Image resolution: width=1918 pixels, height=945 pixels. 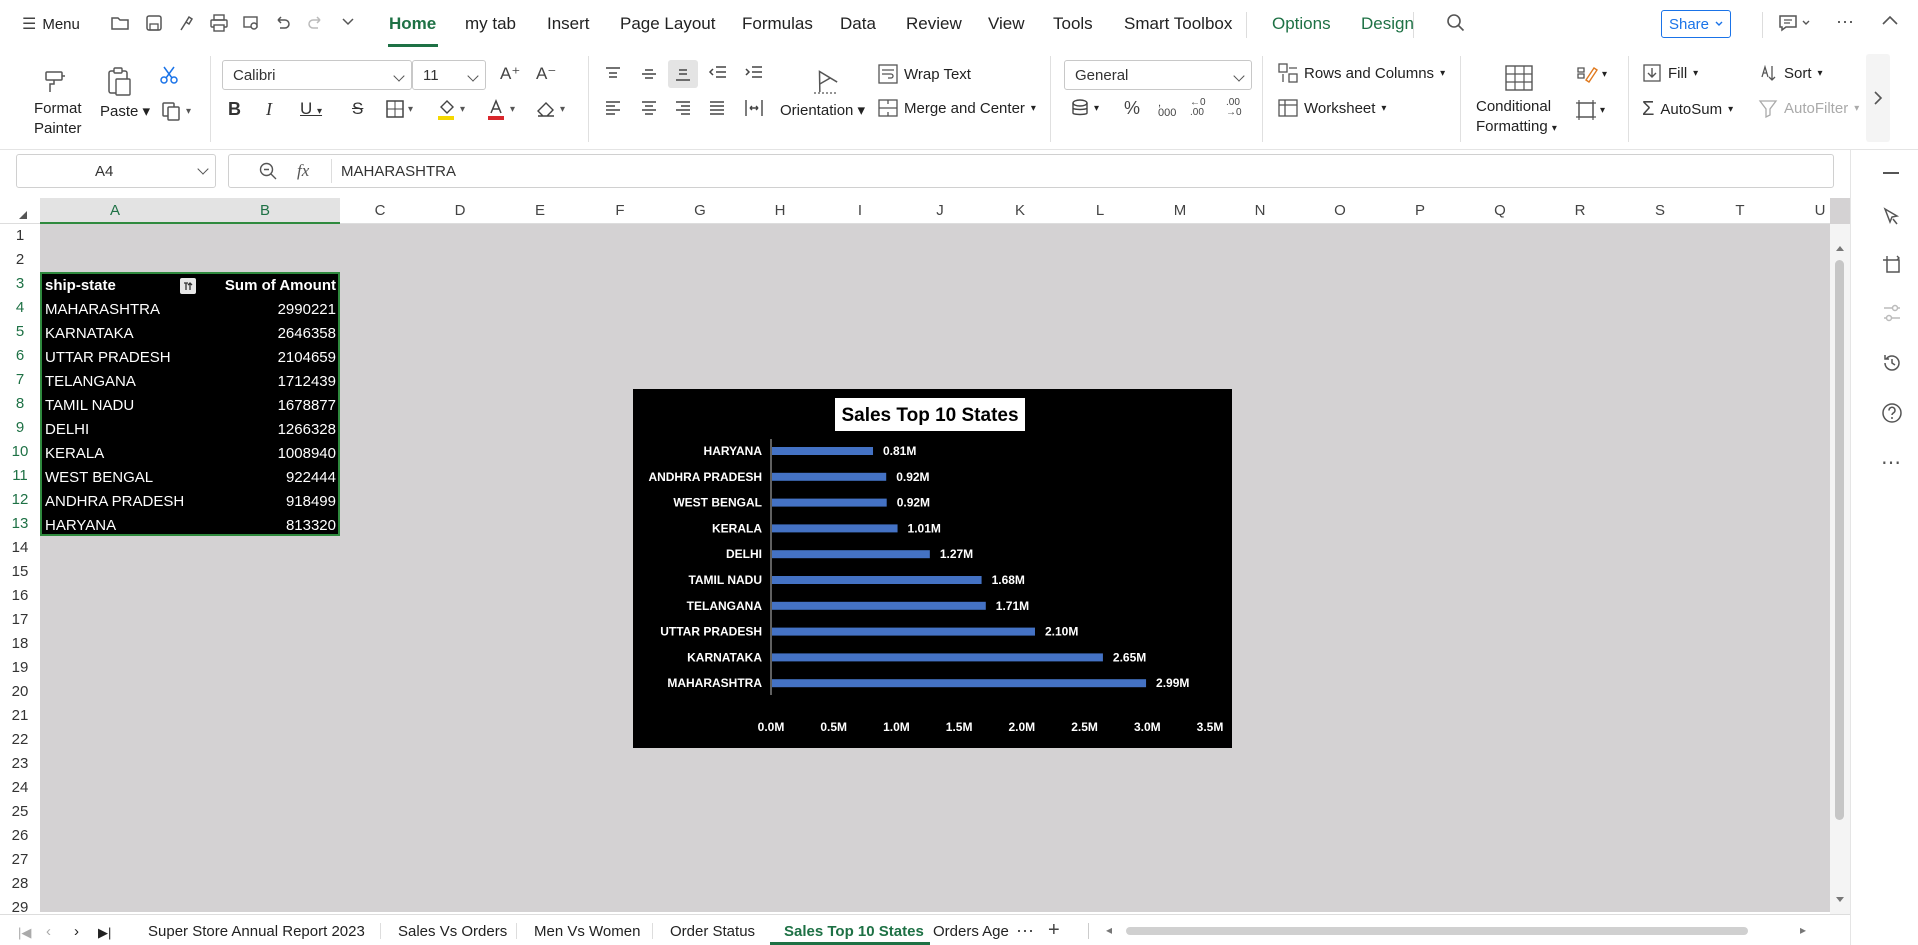 I want to click on row-header-23: 23, so click(x=20, y=764).